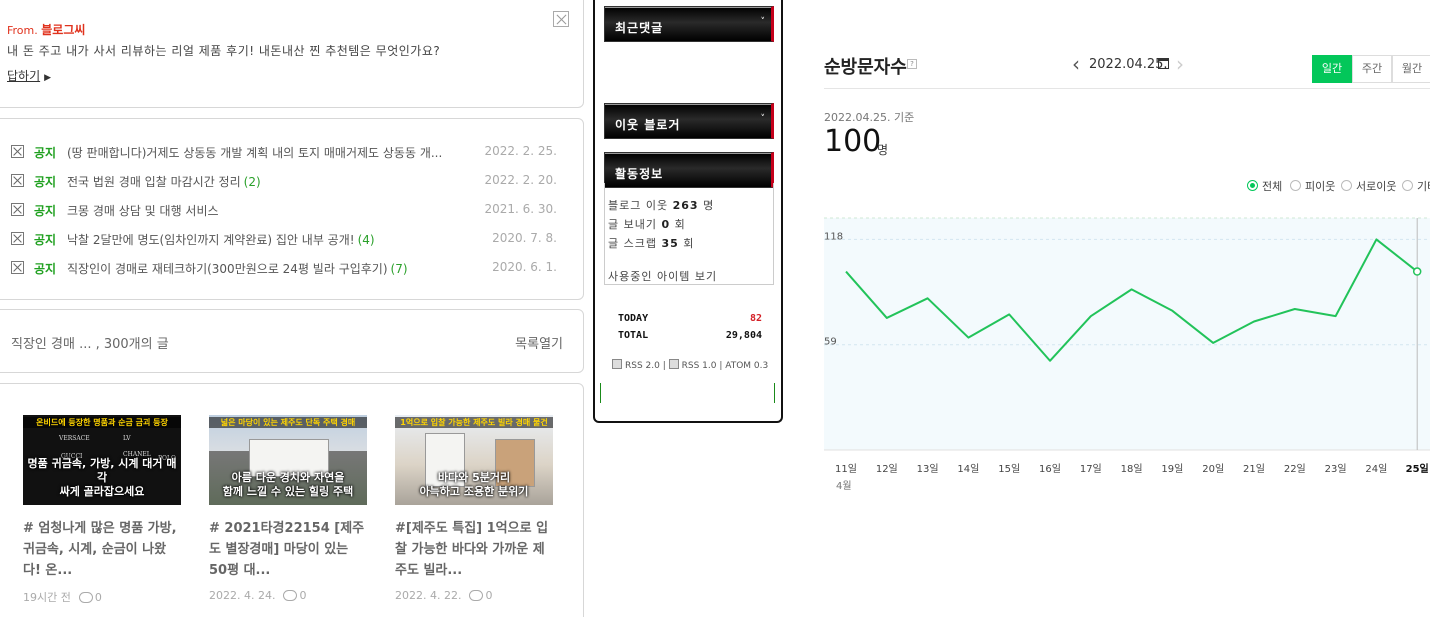 This screenshot has height=617, width=1430. I want to click on filter-non-neighbor: 피이웃, so click(1312, 186).